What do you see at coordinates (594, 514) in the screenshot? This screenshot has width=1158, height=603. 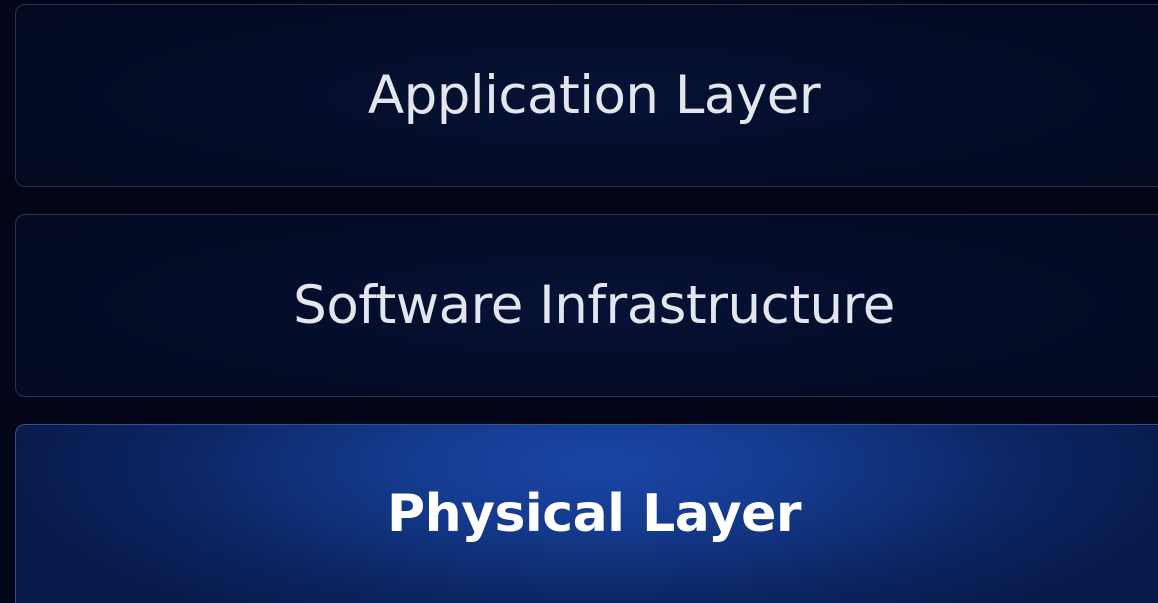 I see `layer-label-physical: Physical Layer` at bounding box center [594, 514].